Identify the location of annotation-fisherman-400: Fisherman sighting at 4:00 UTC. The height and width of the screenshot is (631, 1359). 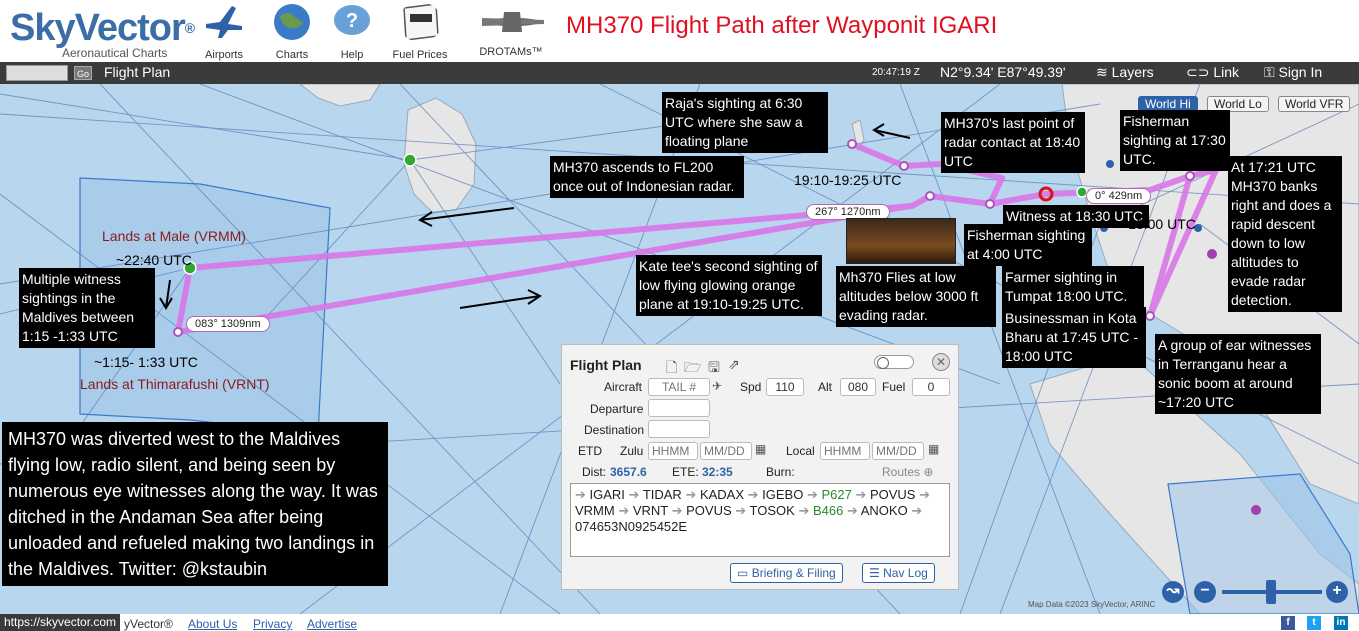
(1028, 245).